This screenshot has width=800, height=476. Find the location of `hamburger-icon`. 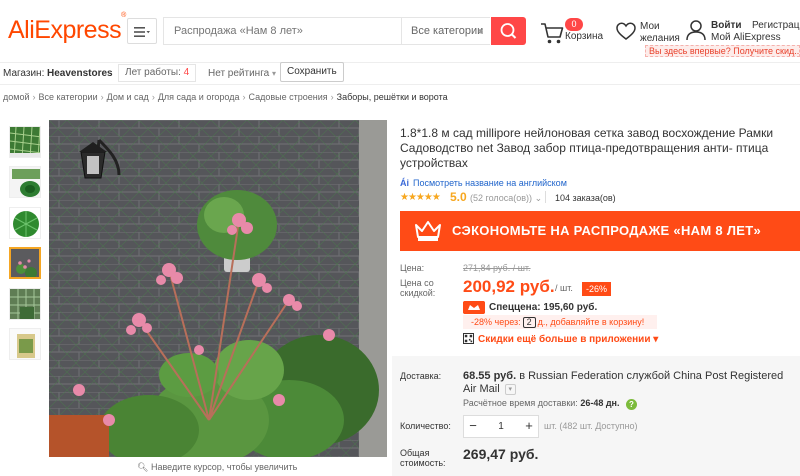

hamburger-icon is located at coordinates (142, 32).